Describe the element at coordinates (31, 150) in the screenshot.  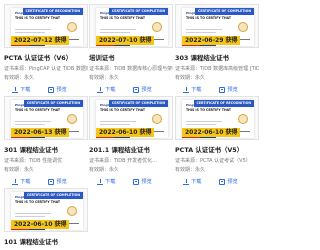
I see `certificate-title: 301 课程结业证书` at that location.